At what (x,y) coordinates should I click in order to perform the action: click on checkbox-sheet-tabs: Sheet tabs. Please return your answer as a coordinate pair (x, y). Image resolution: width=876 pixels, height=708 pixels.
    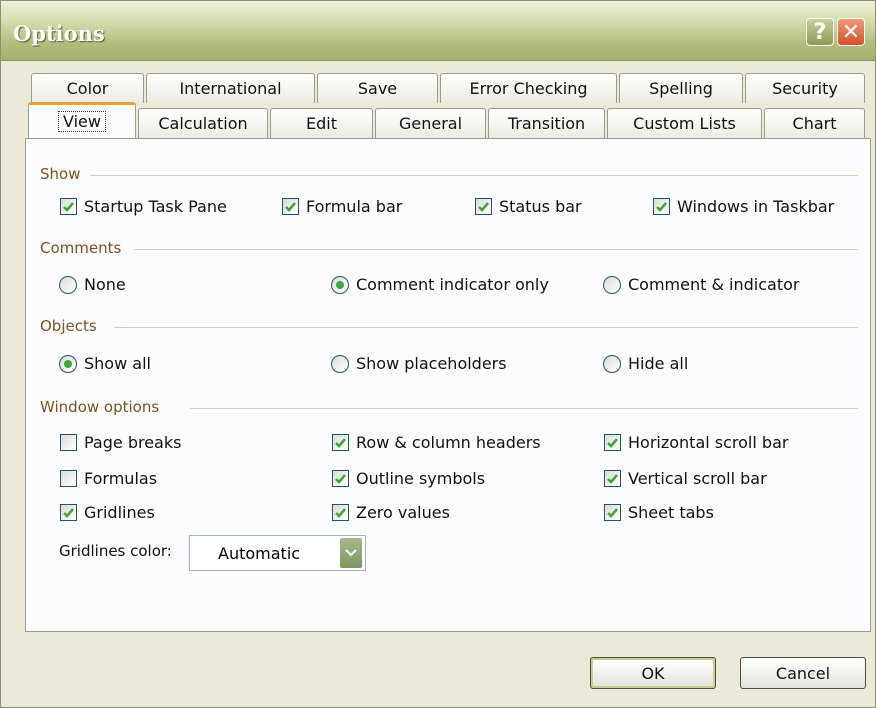
    Looking at the image, I should click on (659, 512).